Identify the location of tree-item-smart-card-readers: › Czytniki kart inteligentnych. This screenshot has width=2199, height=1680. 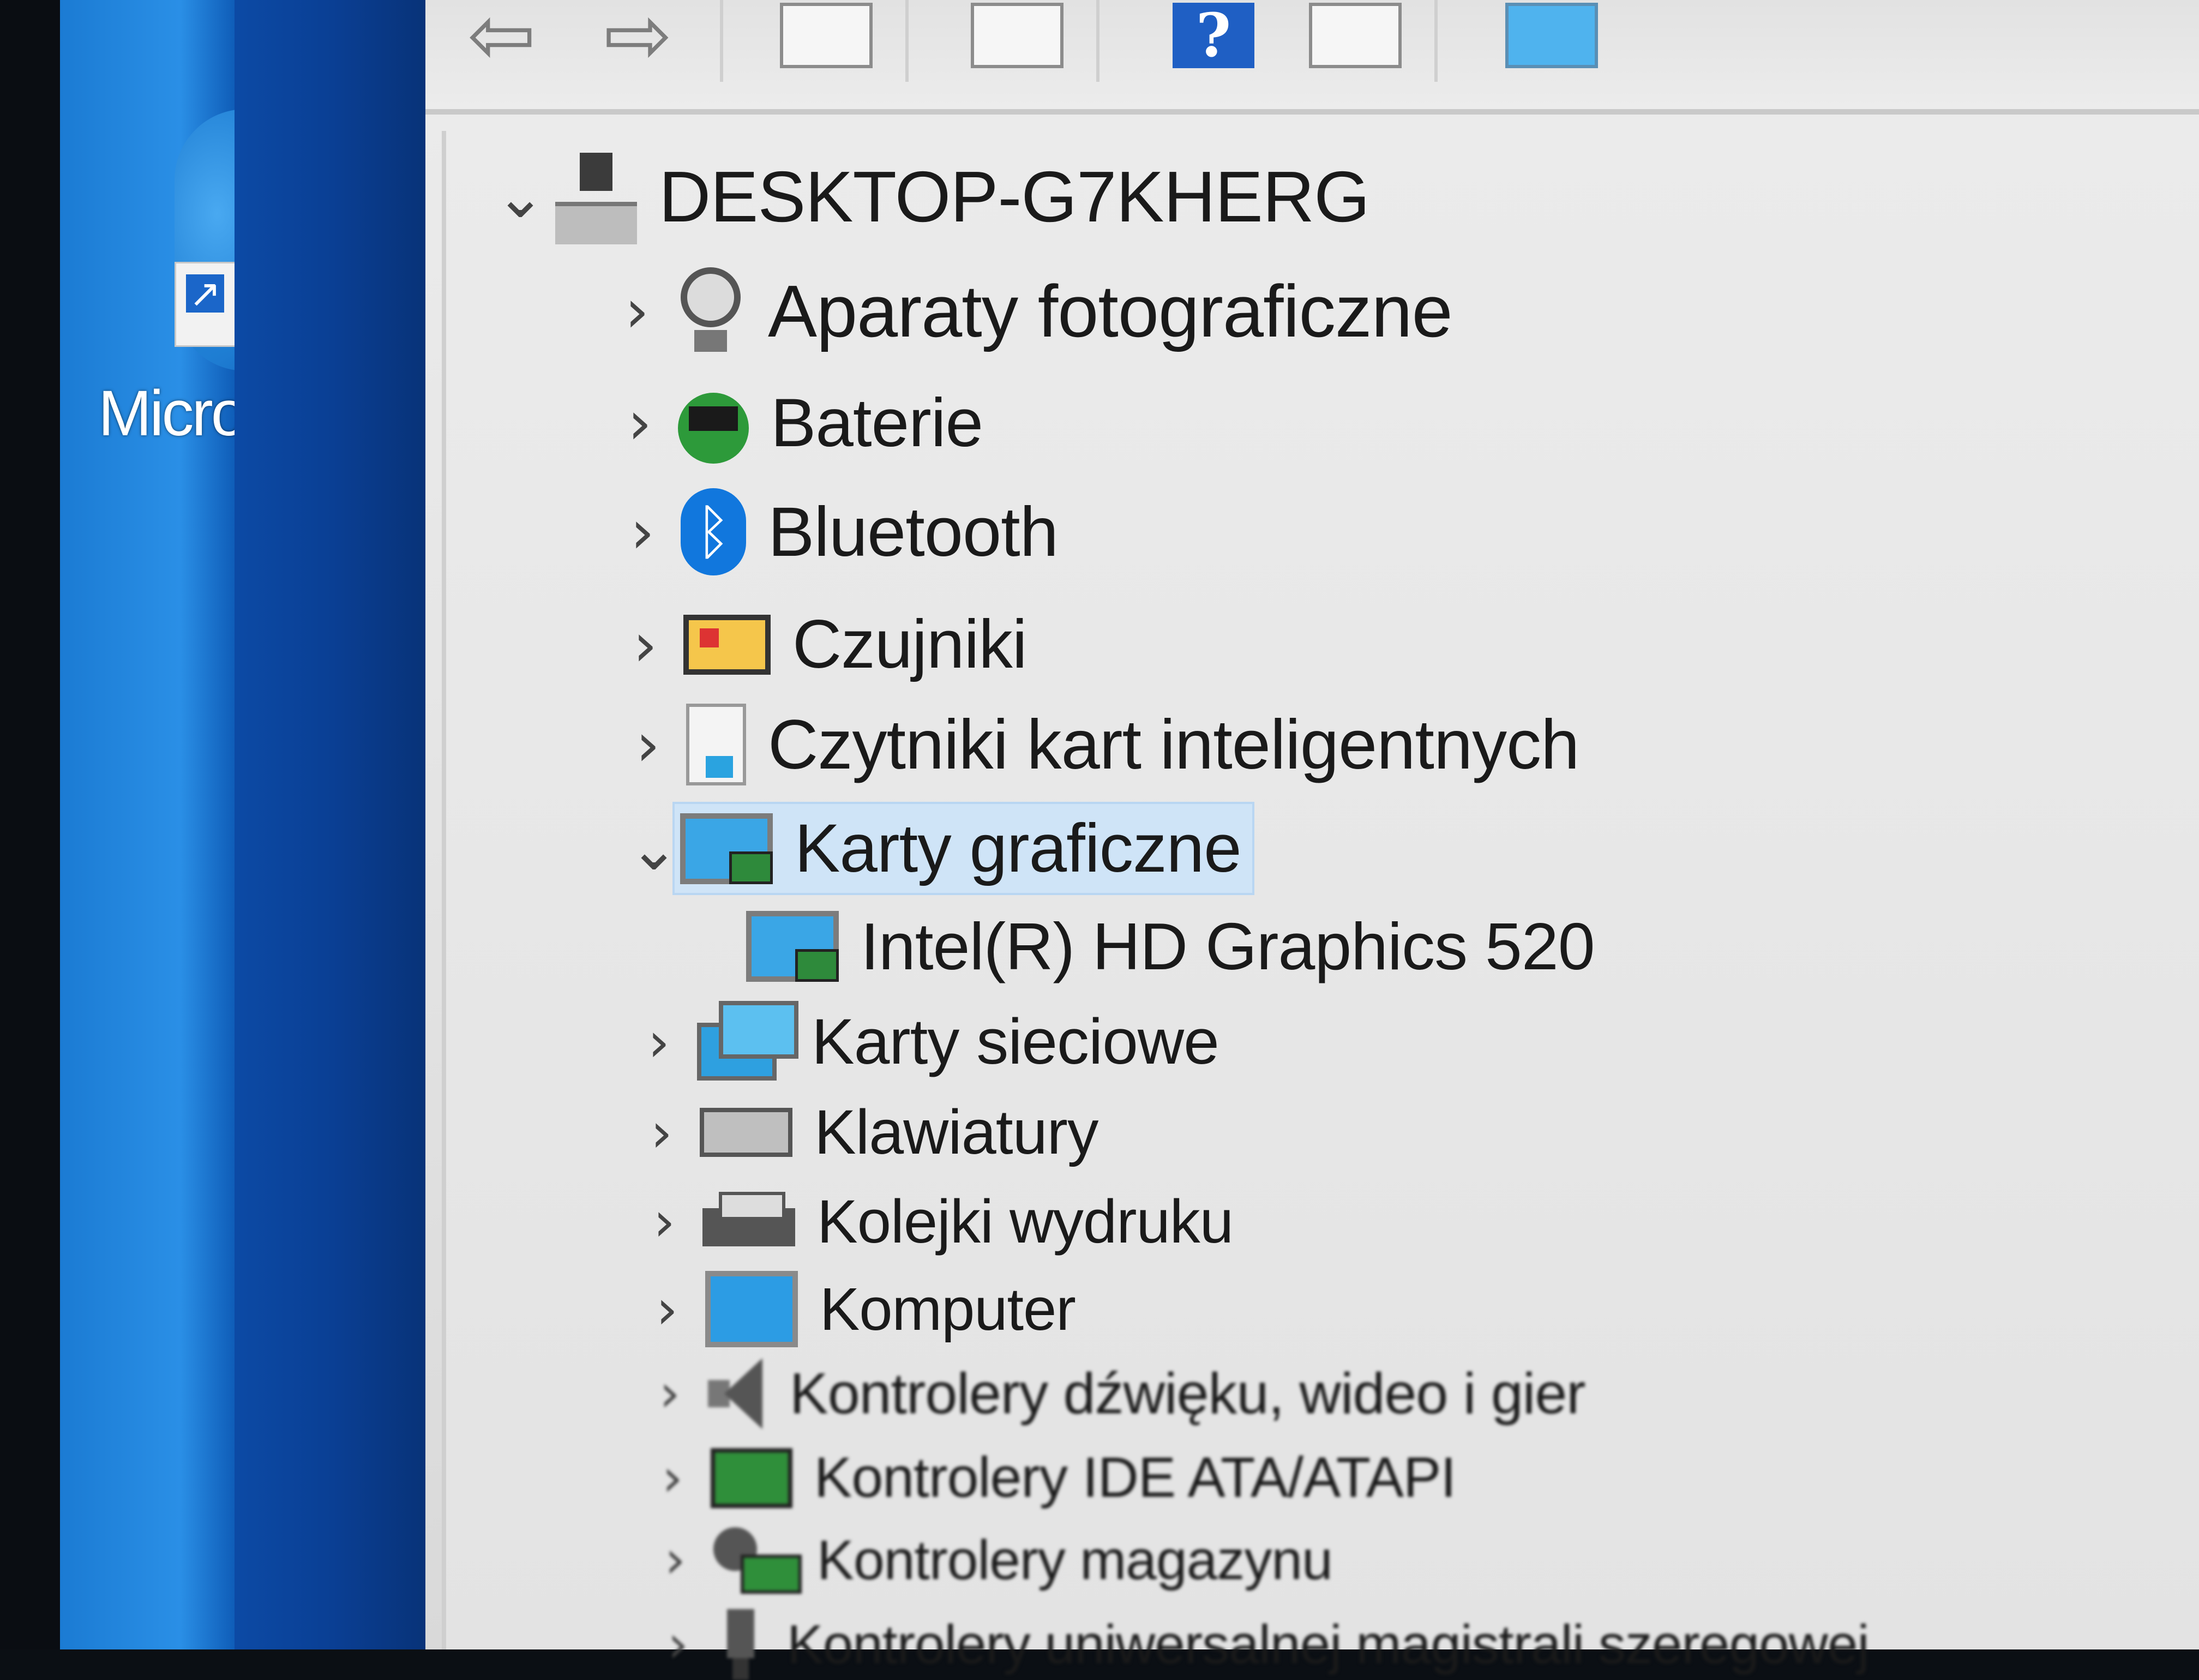
(1102, 744).